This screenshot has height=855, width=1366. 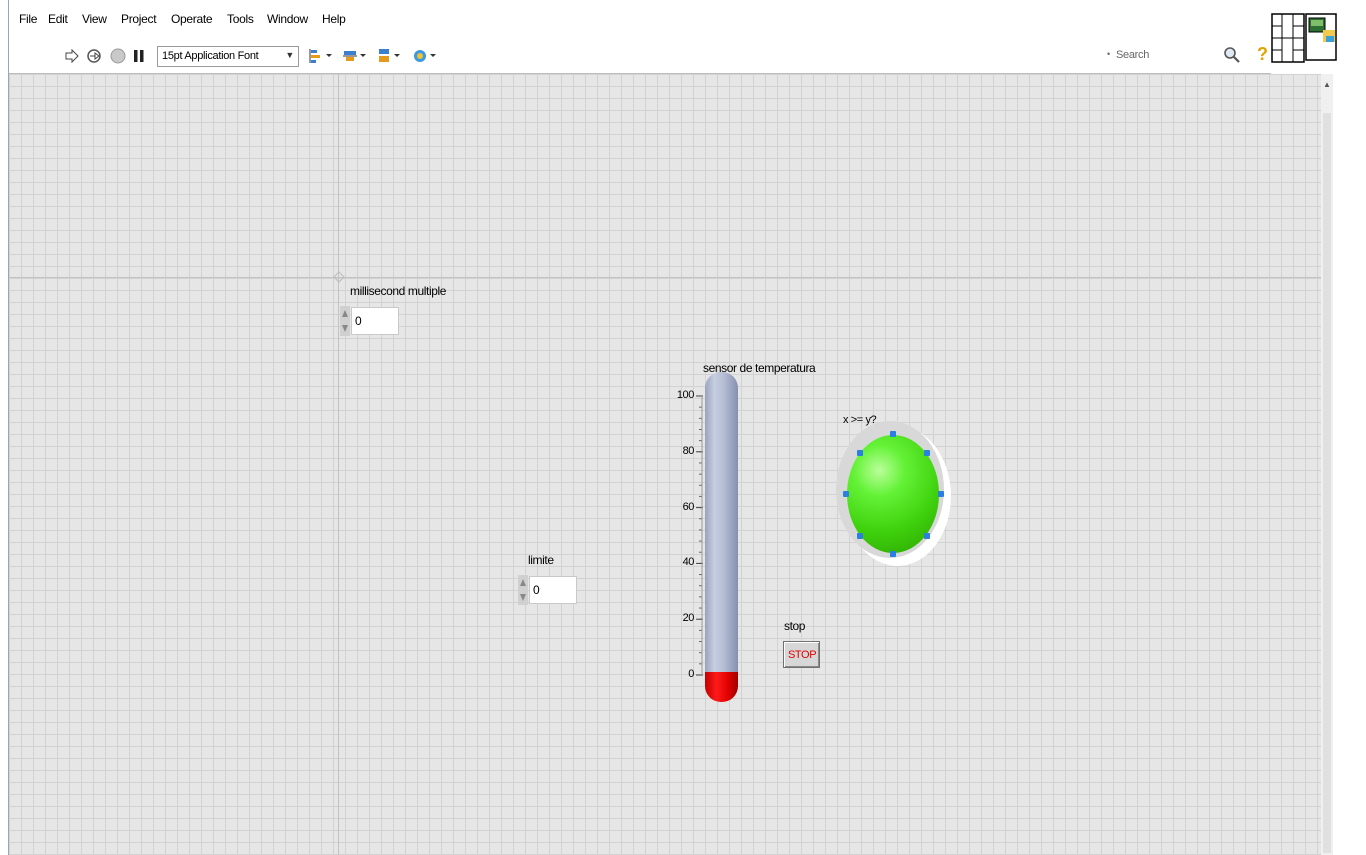 I want to click on menu-edit: Edit, so click(x=58, y=19).